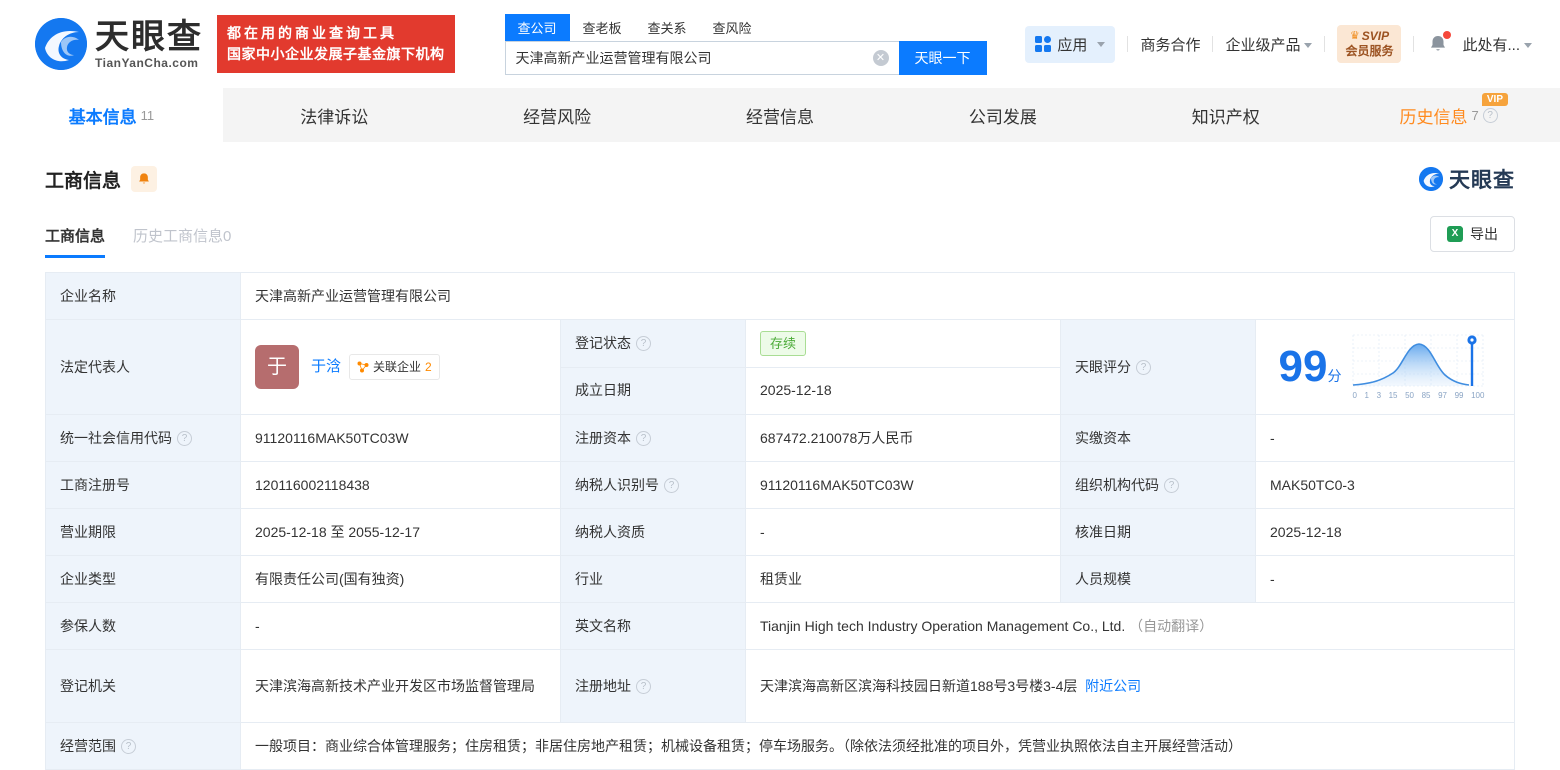  I want to click on taxpayer-quality-value: -, so click(903, 532).